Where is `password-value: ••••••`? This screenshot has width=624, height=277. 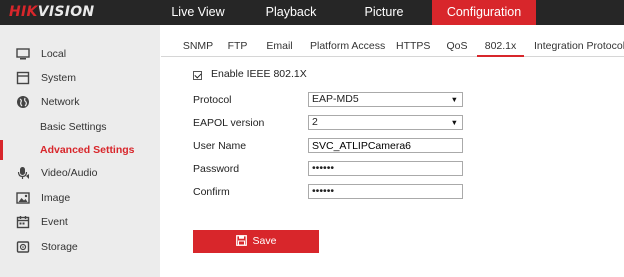 password-value: •••••• is located at coordinates (323, 168).